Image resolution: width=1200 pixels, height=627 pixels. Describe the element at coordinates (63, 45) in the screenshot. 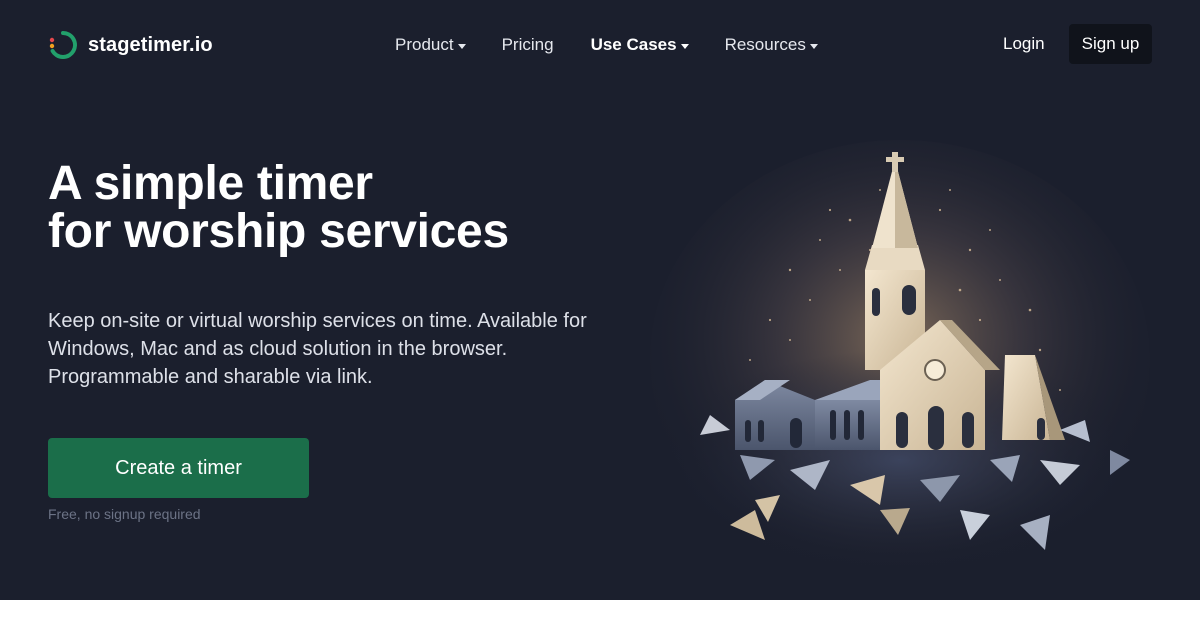

I see `stopwatch-logo-icon` at that location.